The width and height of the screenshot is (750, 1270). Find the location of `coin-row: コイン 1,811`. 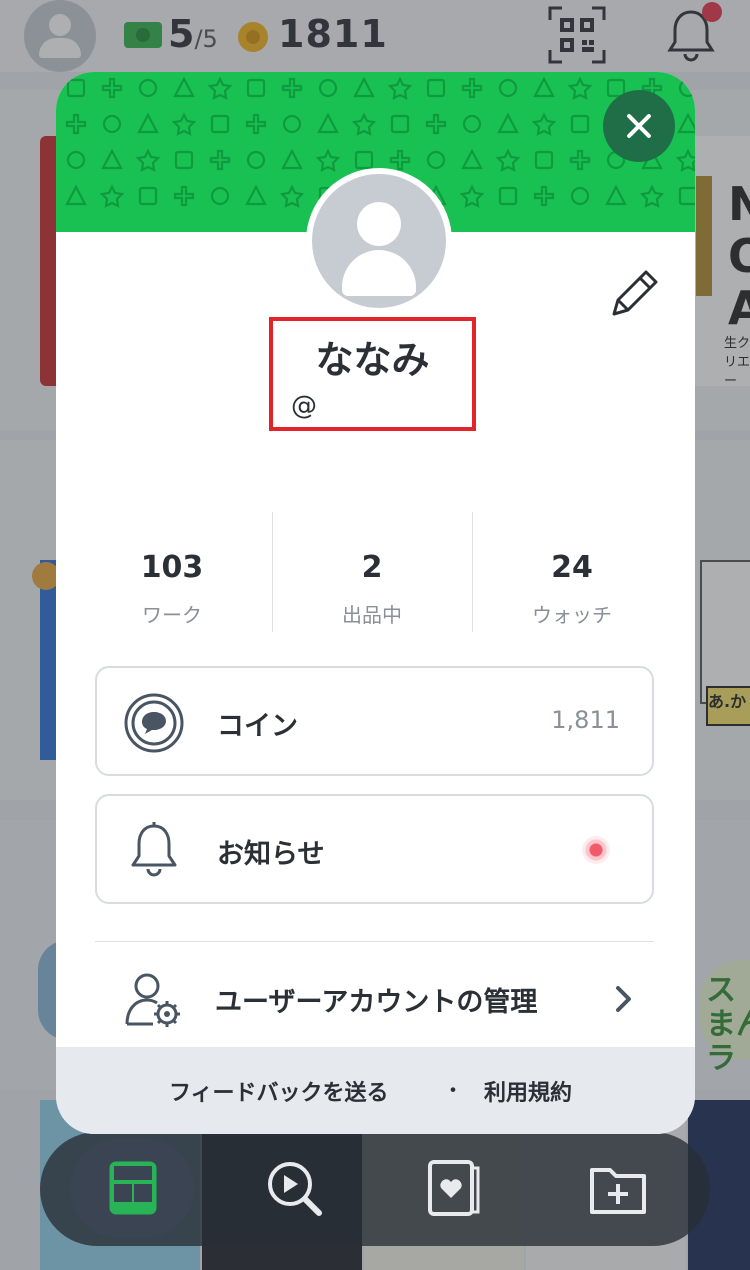

coin-row: コイン 1,811 is located at coordinates (374, 721).